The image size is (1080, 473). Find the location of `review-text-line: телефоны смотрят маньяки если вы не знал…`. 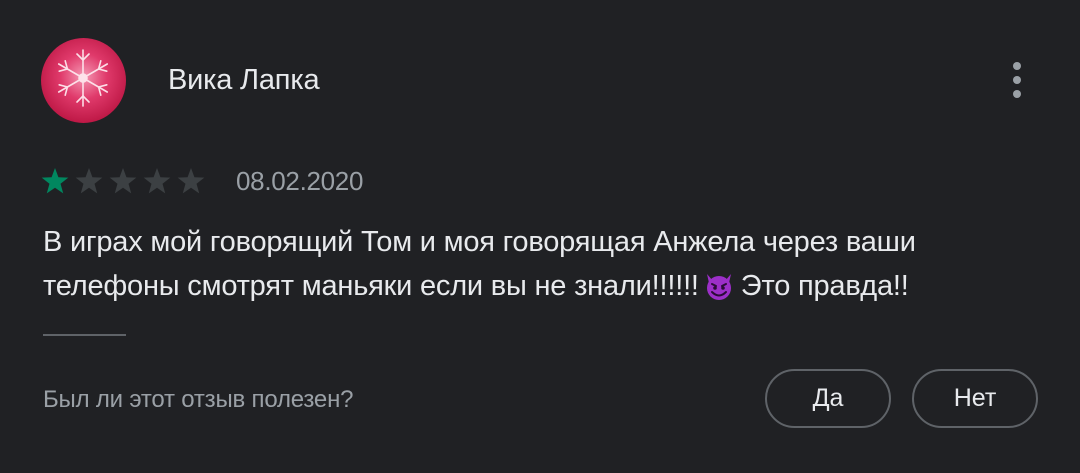

review-text-line: телефоны смотрят маньяки если вы не знал… is located at coordinates (538, 289).